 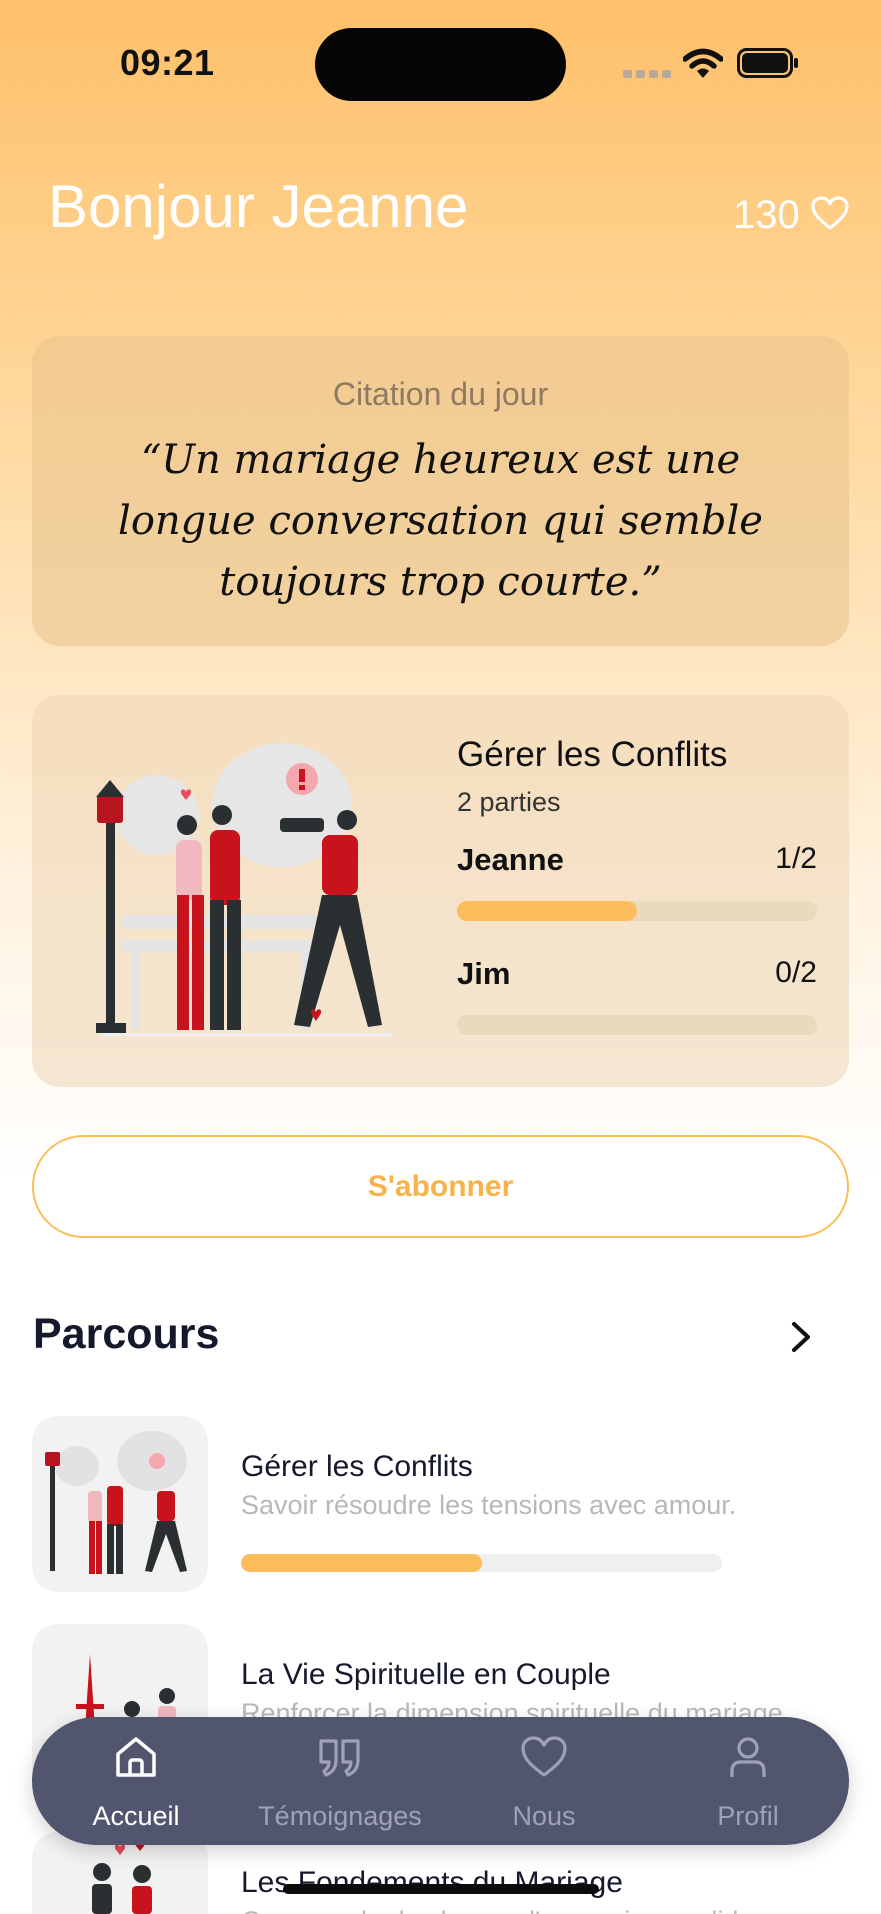 I want to click on participant-score: 0/2, so click(x=796, y=972).